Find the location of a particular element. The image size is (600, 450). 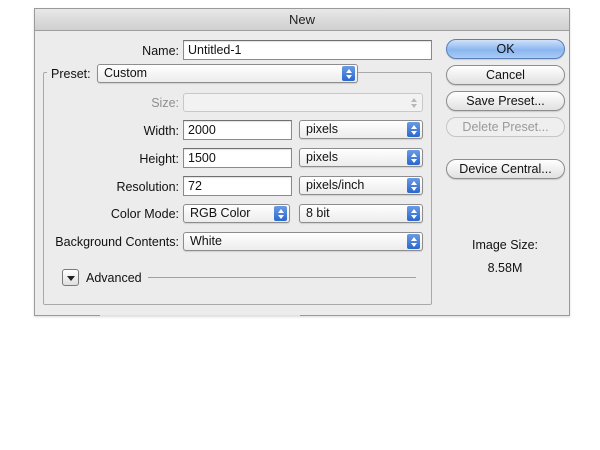

background-strip is located at coordinates (200, 315).